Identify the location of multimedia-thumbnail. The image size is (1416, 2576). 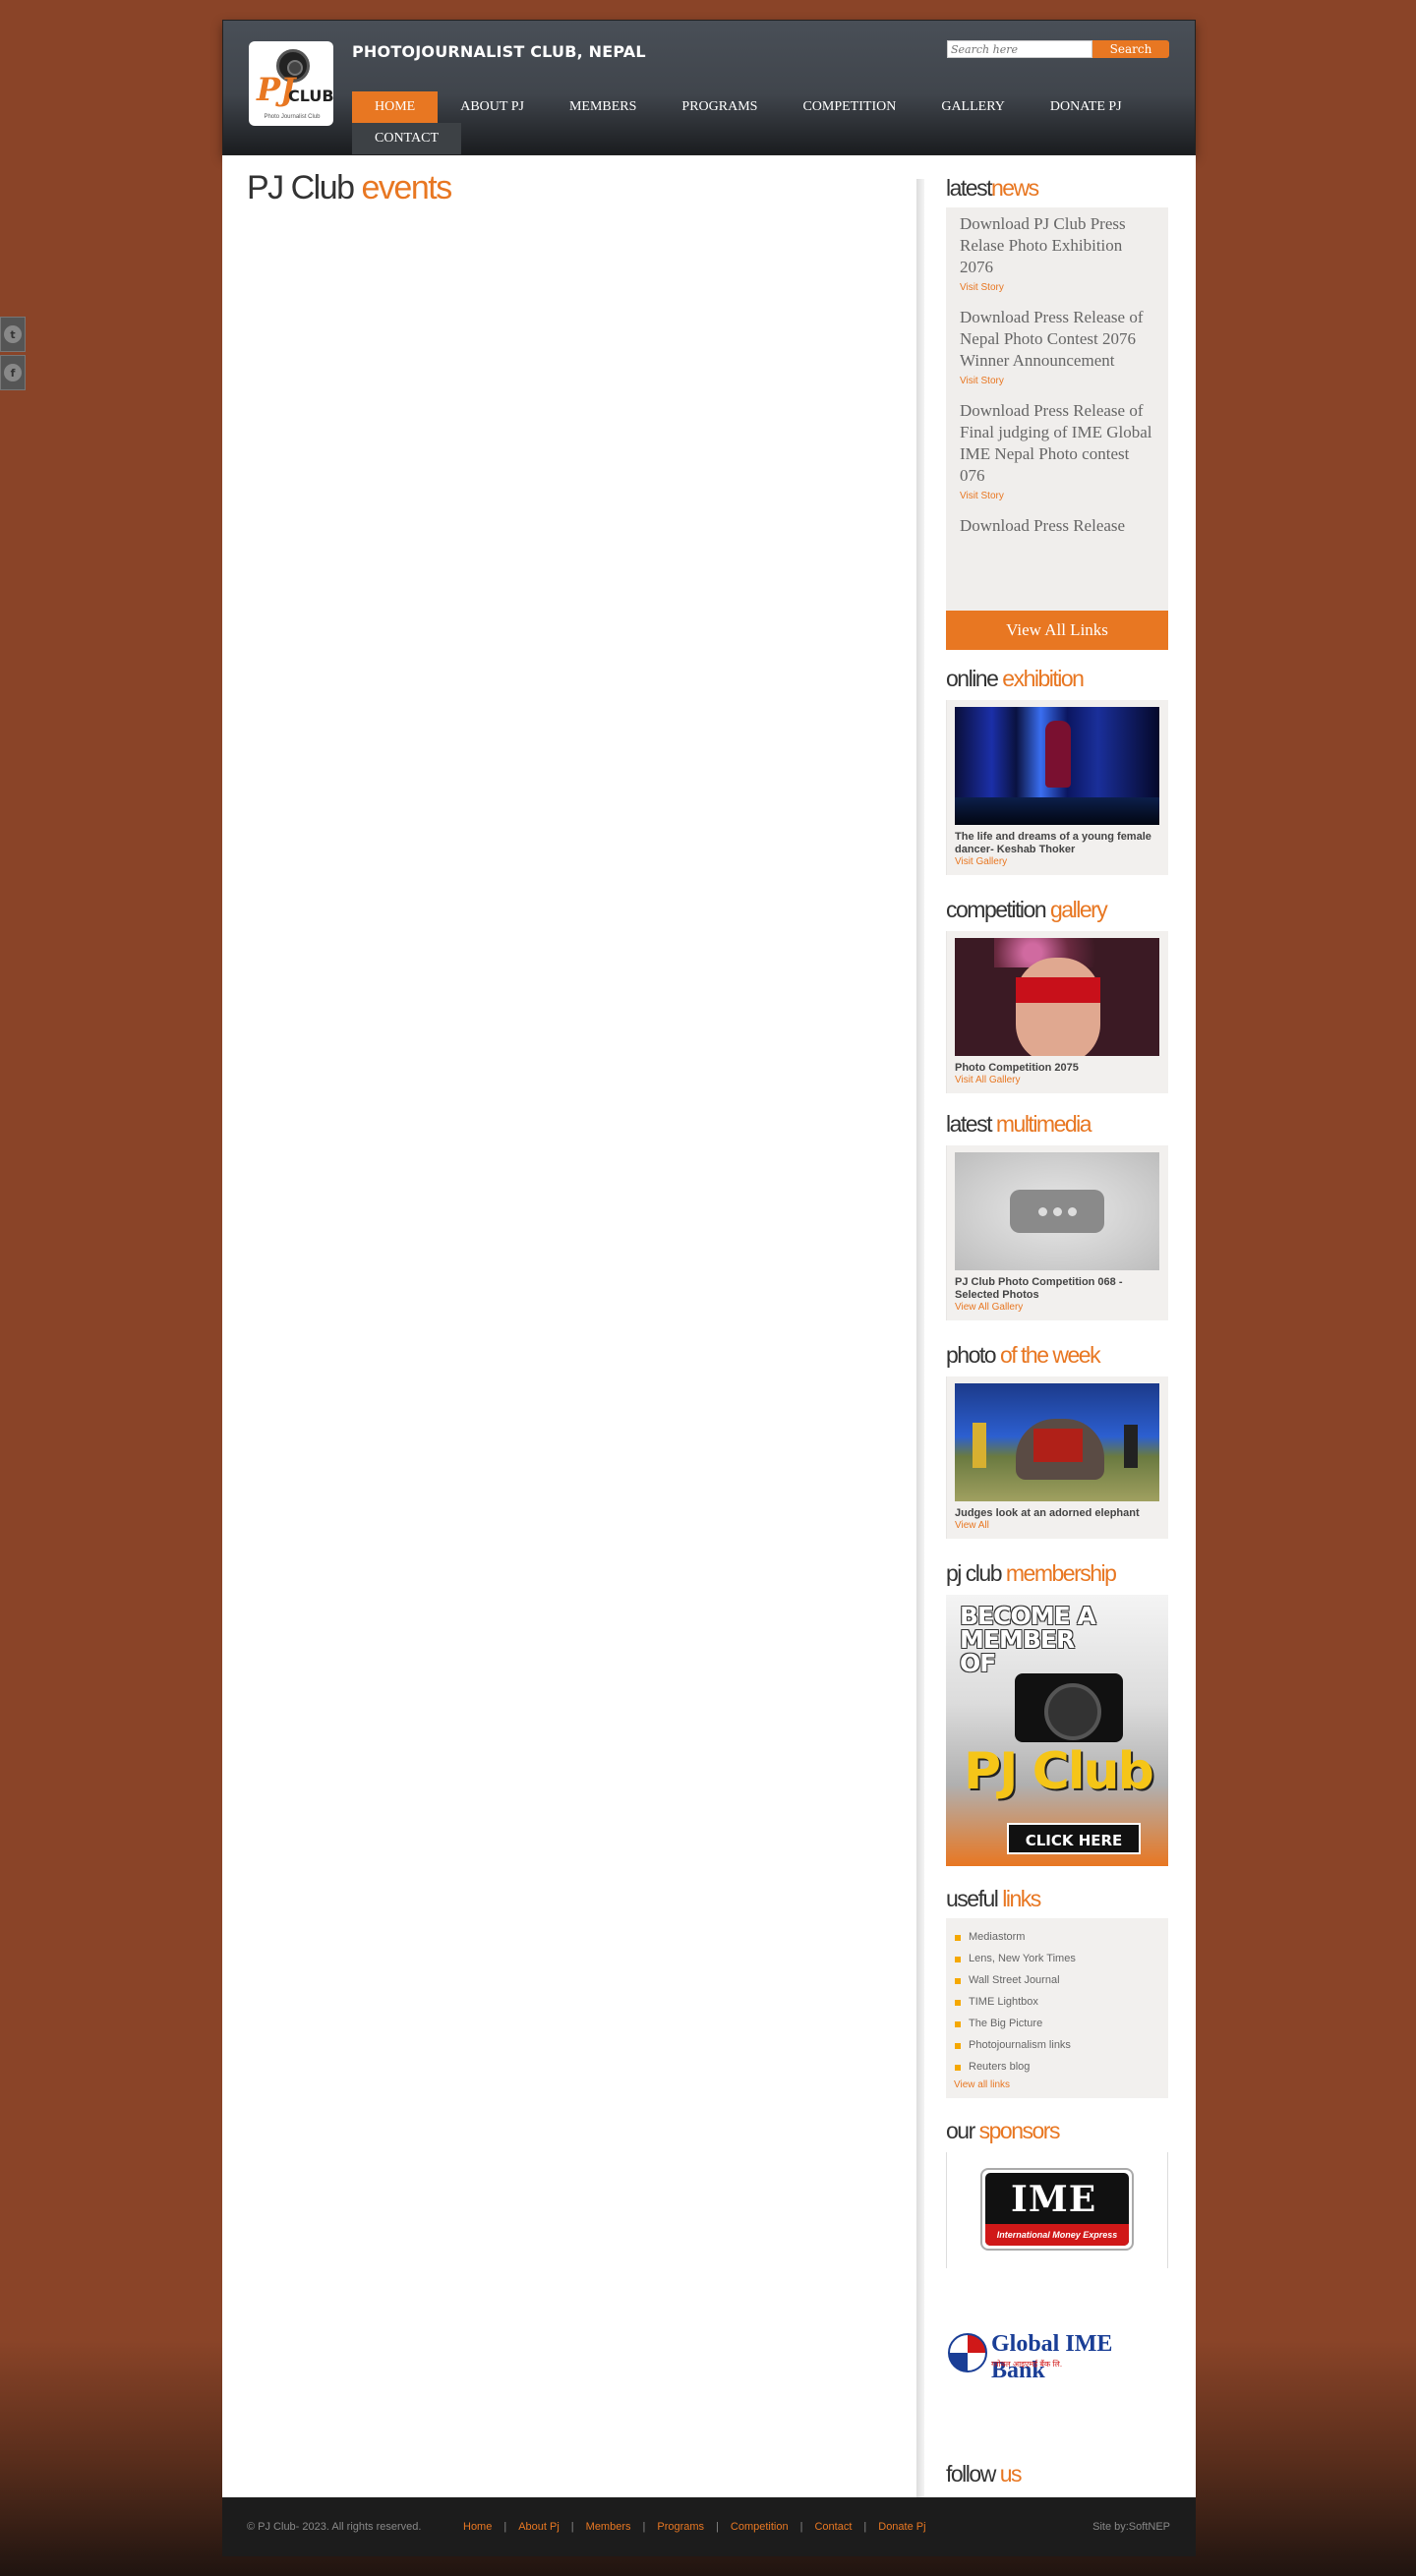
(1057, 1211).